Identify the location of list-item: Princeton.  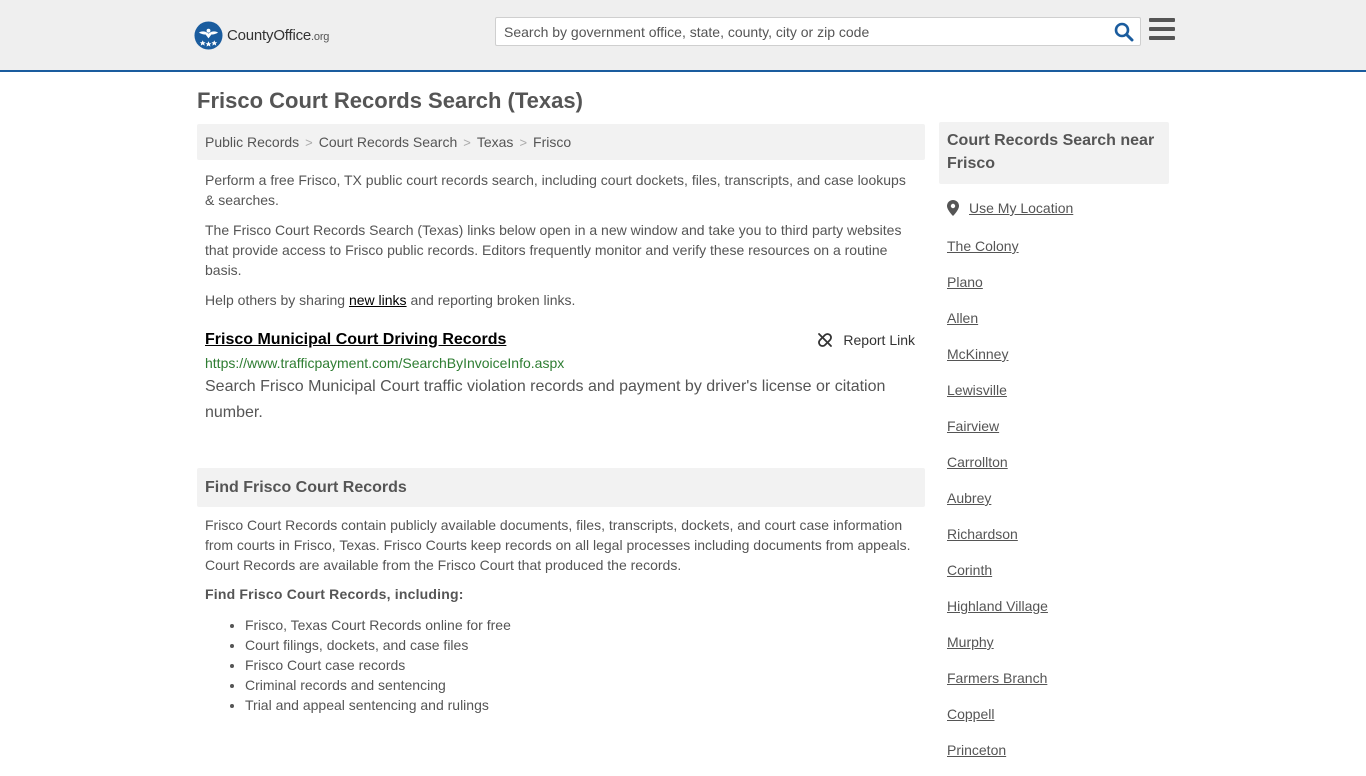
(997, 758).